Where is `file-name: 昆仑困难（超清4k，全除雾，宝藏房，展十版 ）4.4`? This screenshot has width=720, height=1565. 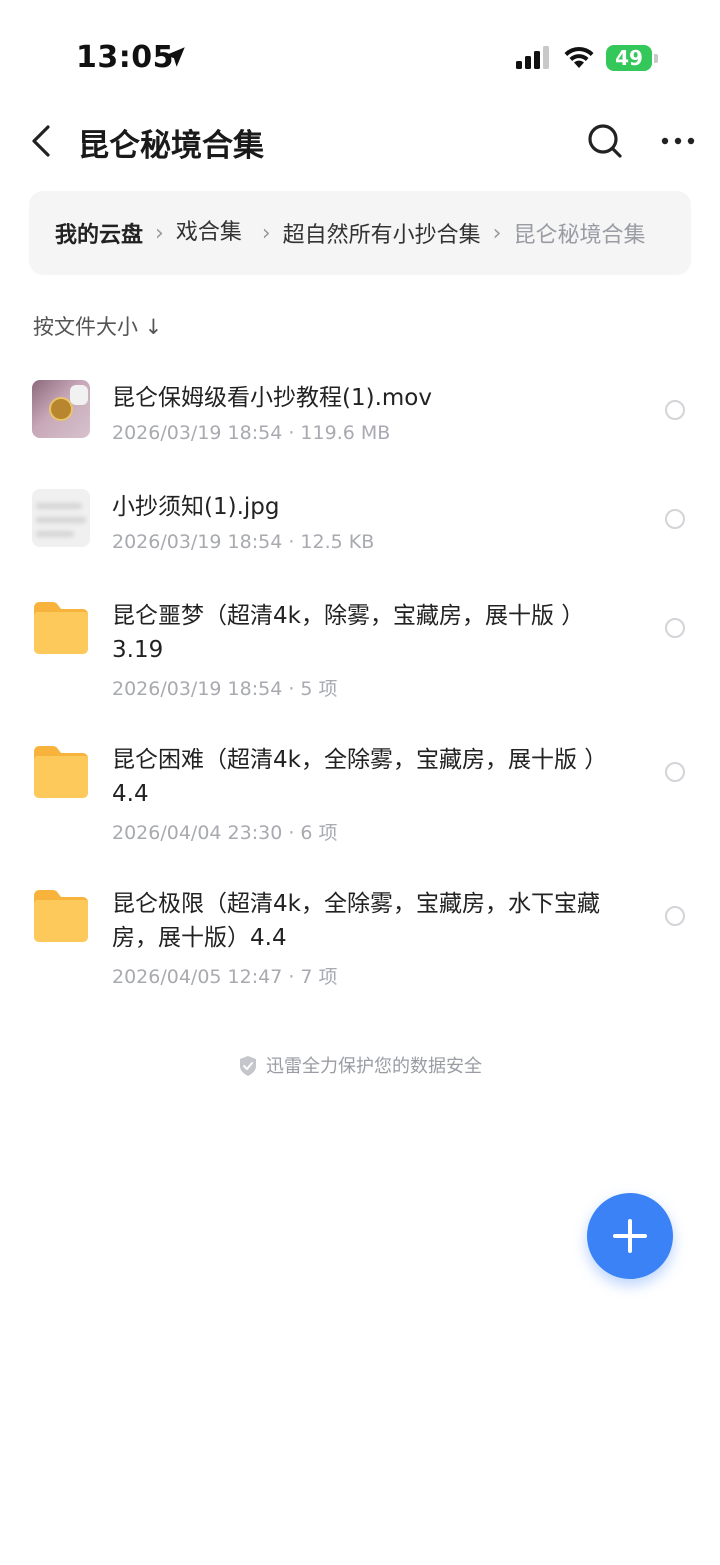 file-name: 昆仑困难（超清4k，全除雾，宝藏房，展十版 ）4.4 is located at coordinates (360, 777).